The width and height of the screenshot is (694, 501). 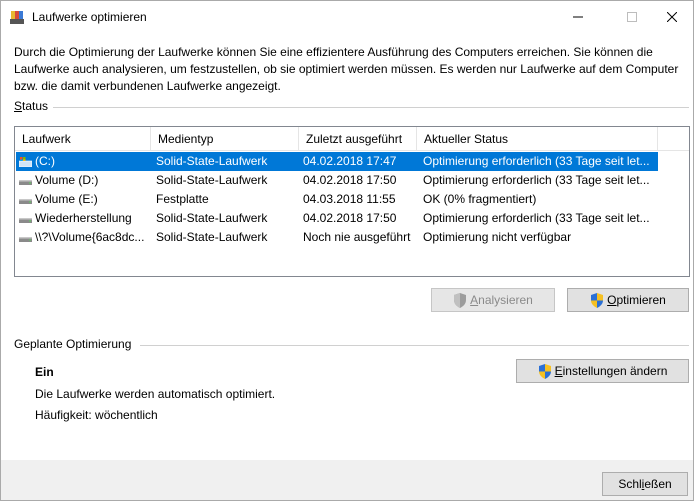 I want to click on status-label-rest: tatus, so click(x=35, y=106).